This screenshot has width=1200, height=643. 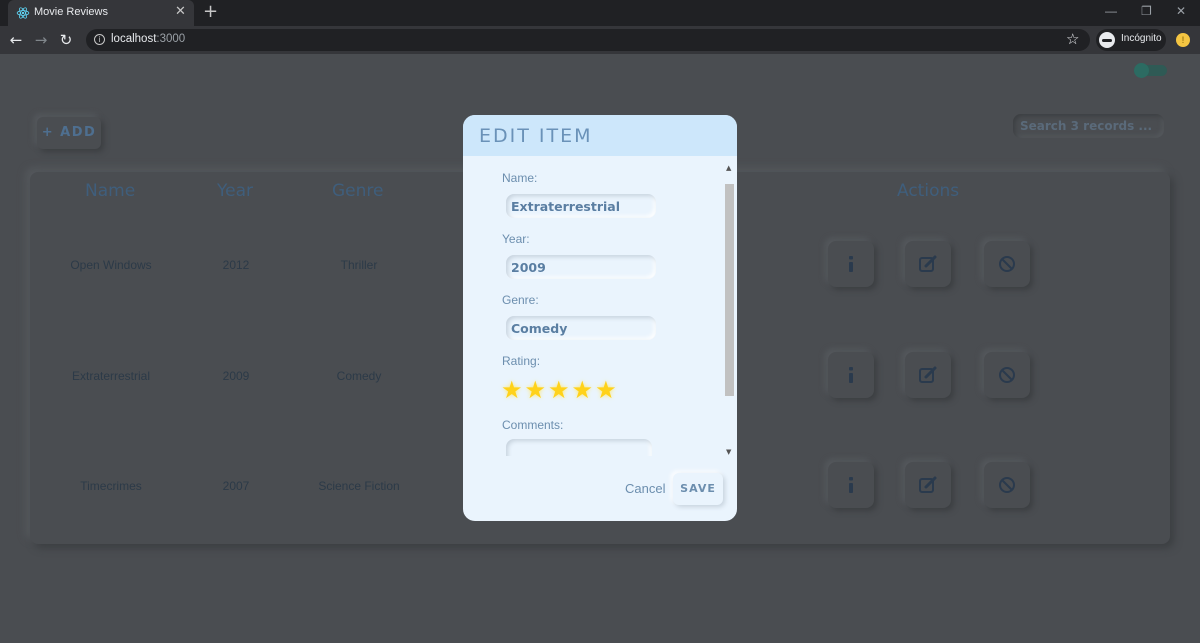 What do you see at coordinates (729, 290) in the screenshot?
I see `scroll-thumb` at bounding box center [729, 290].